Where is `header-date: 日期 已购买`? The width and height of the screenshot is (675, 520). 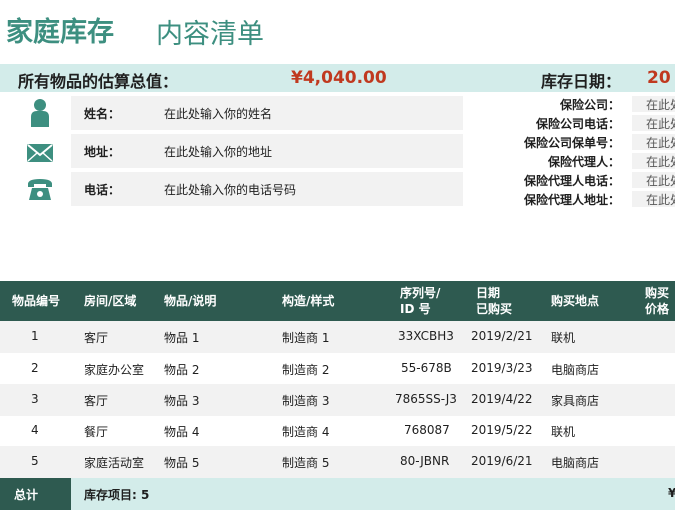 header-date: 日期 已购买 is located at coordinates (494, 301).